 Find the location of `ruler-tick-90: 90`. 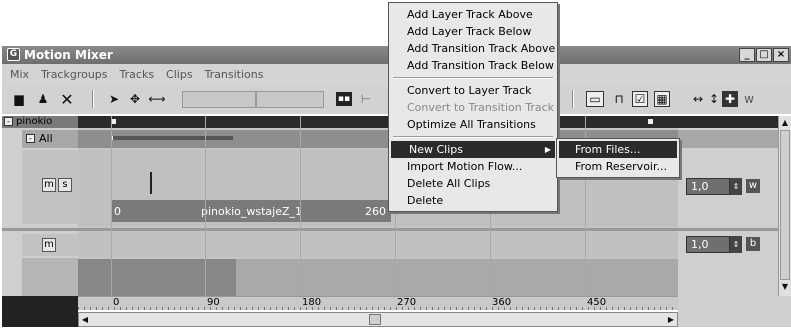

ruler-tick-90: 90 is located at coordinates (213, 302).